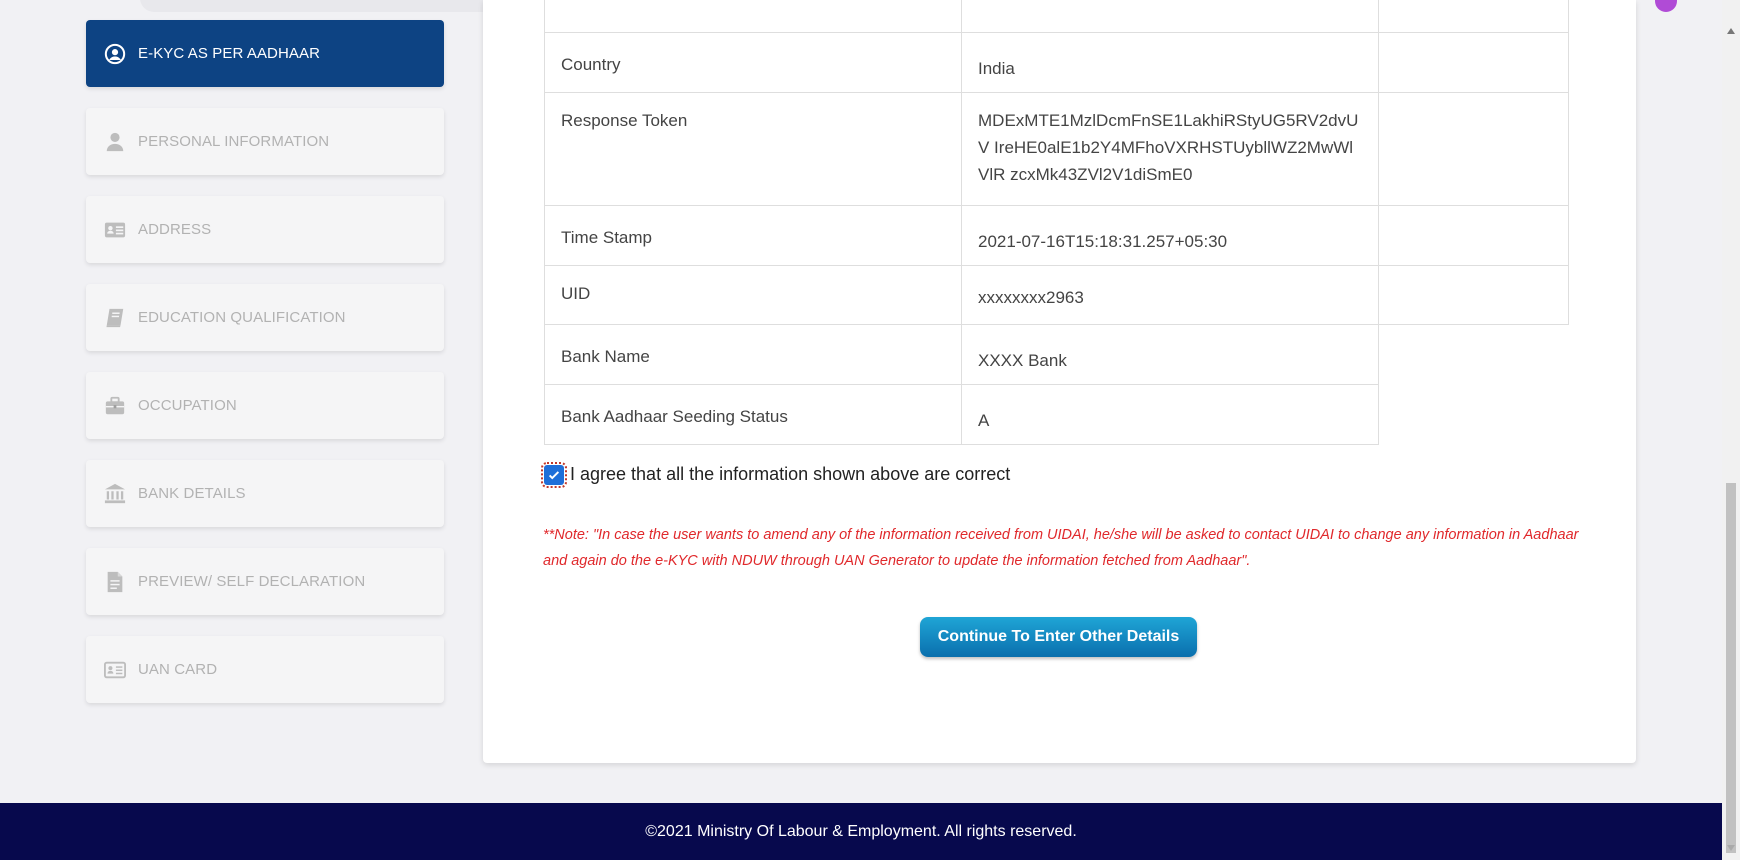 This screenshot has width=1740, height=860. What do you see at coordinates (242, 317) in the screenshot?
I see `sidebar-item-label: EDUCATION QUALIFICATION` at bounding box center [242, 317].